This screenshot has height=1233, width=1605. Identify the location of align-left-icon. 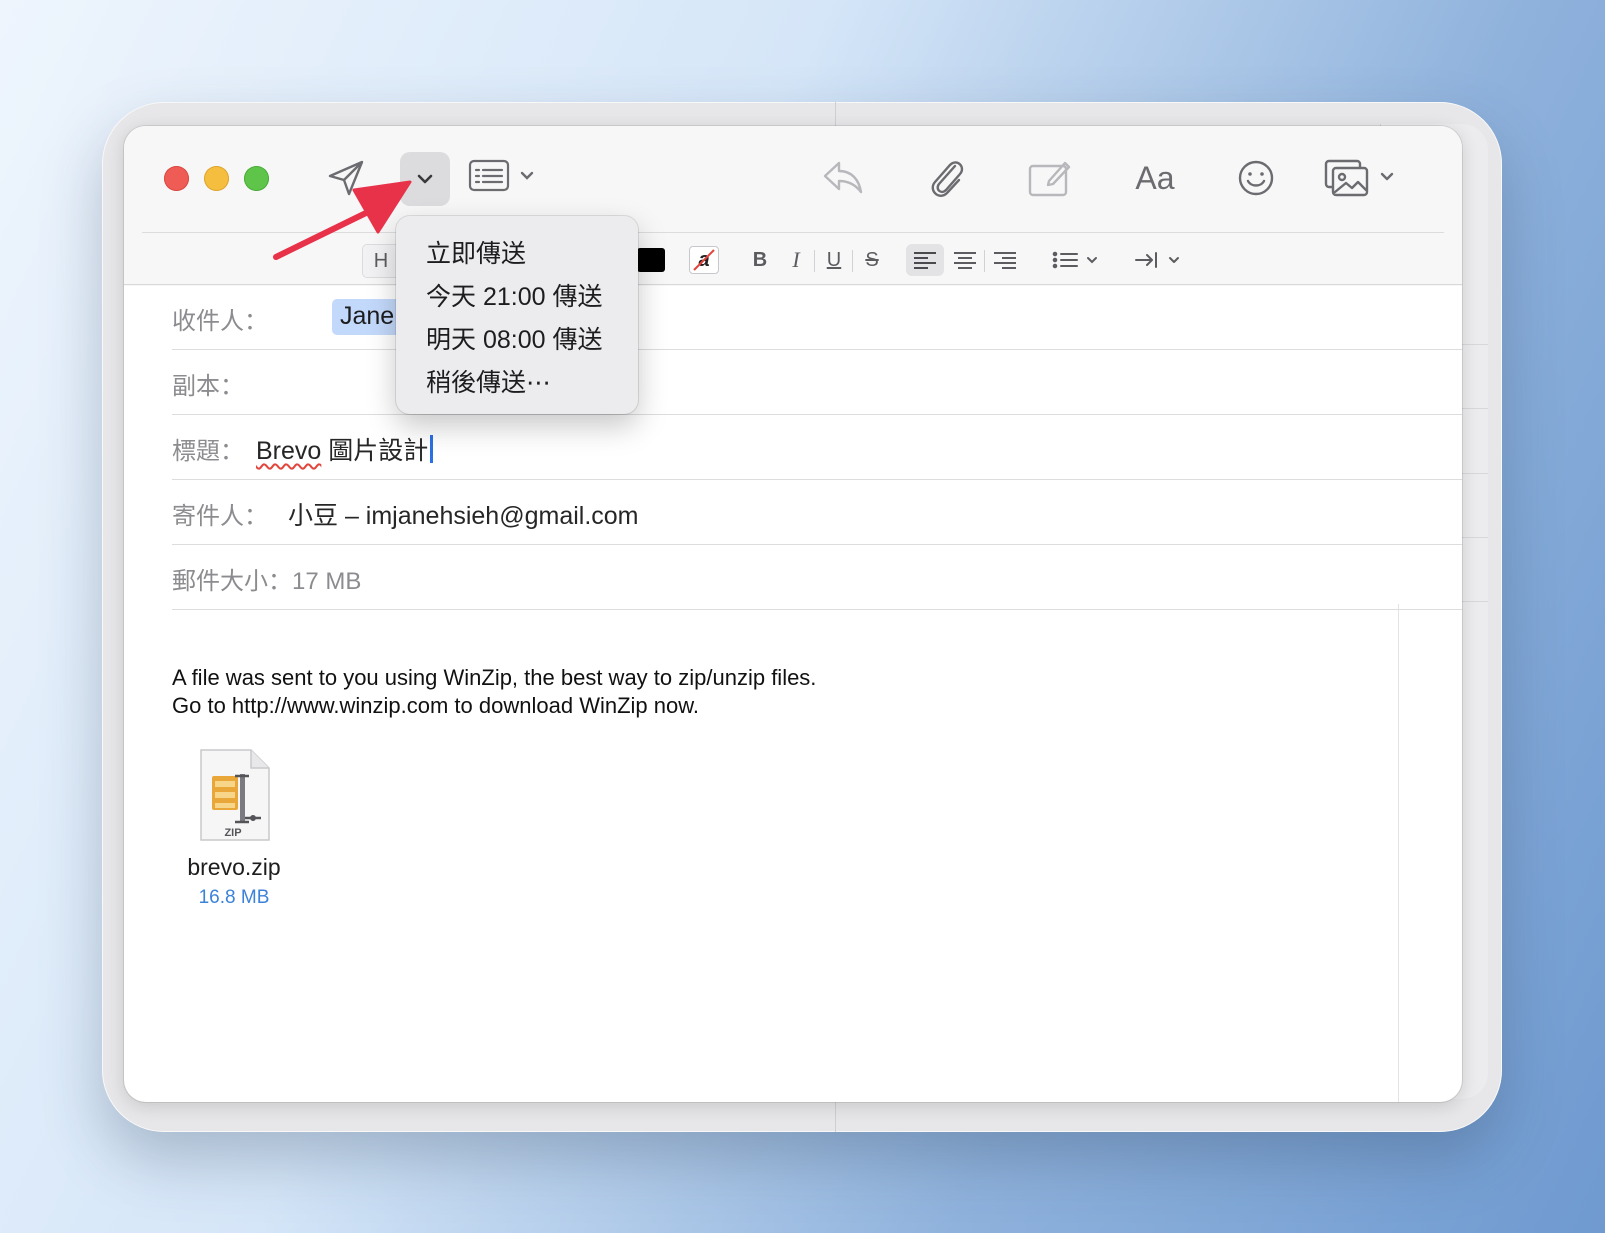
(925, 260).